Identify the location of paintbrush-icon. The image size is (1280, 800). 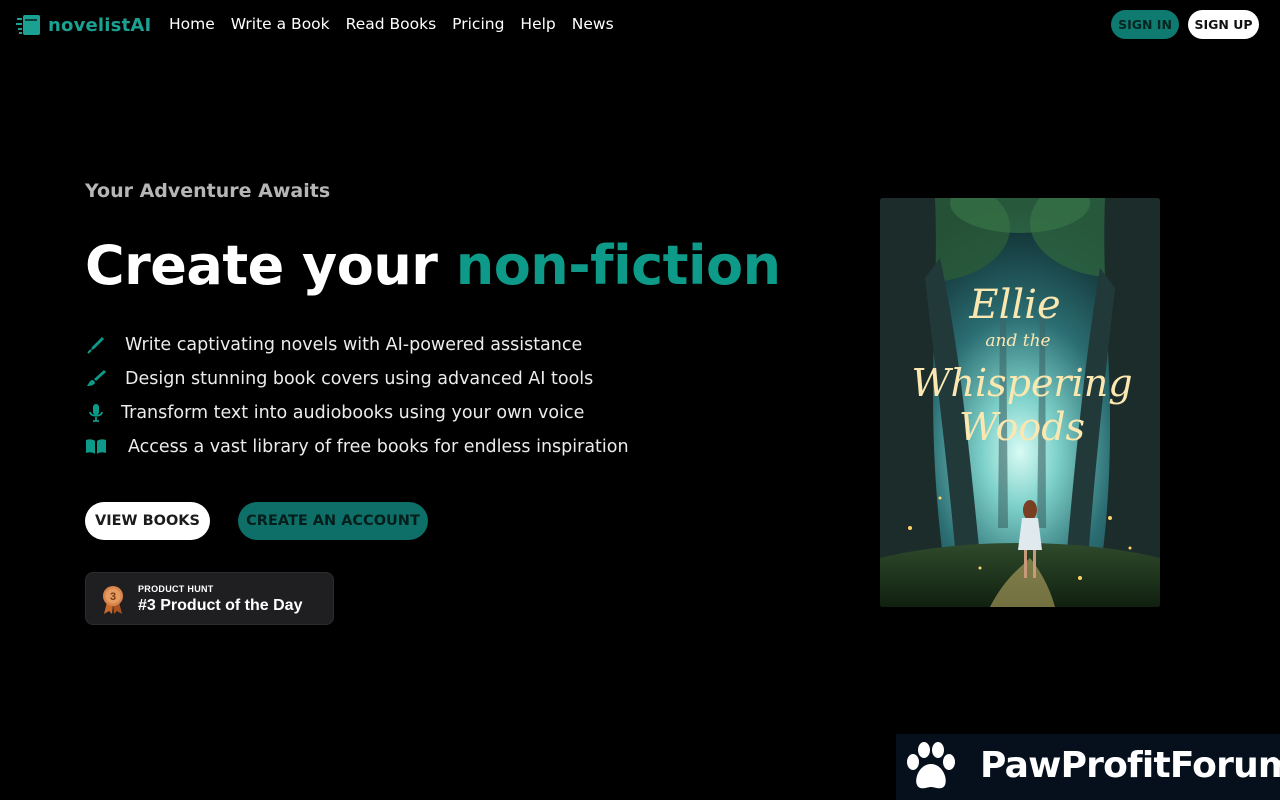
(96, 379).